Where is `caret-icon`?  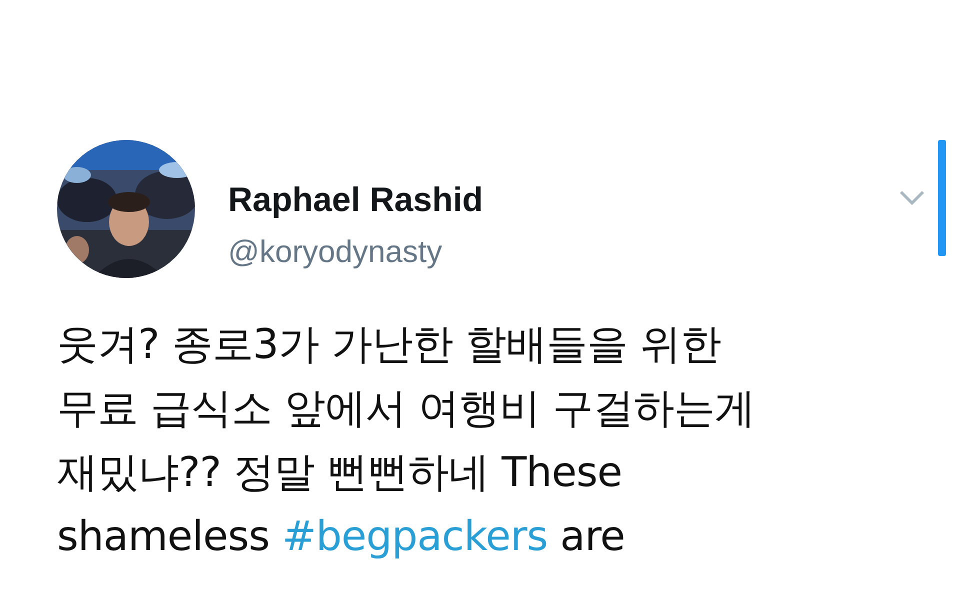 caret-icon is located at coordinates (912, 197).